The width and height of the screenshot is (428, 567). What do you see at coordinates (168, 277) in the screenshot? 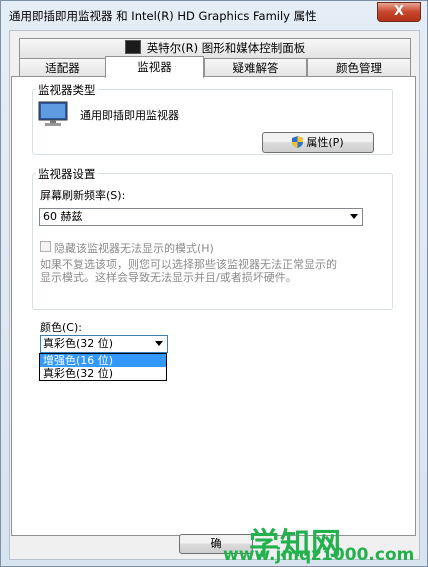
I see `hide-modes-description-line2: 显示模式。这样会导致无法显示并且/或者损坏硬件。` at bounding box center [168, 277].